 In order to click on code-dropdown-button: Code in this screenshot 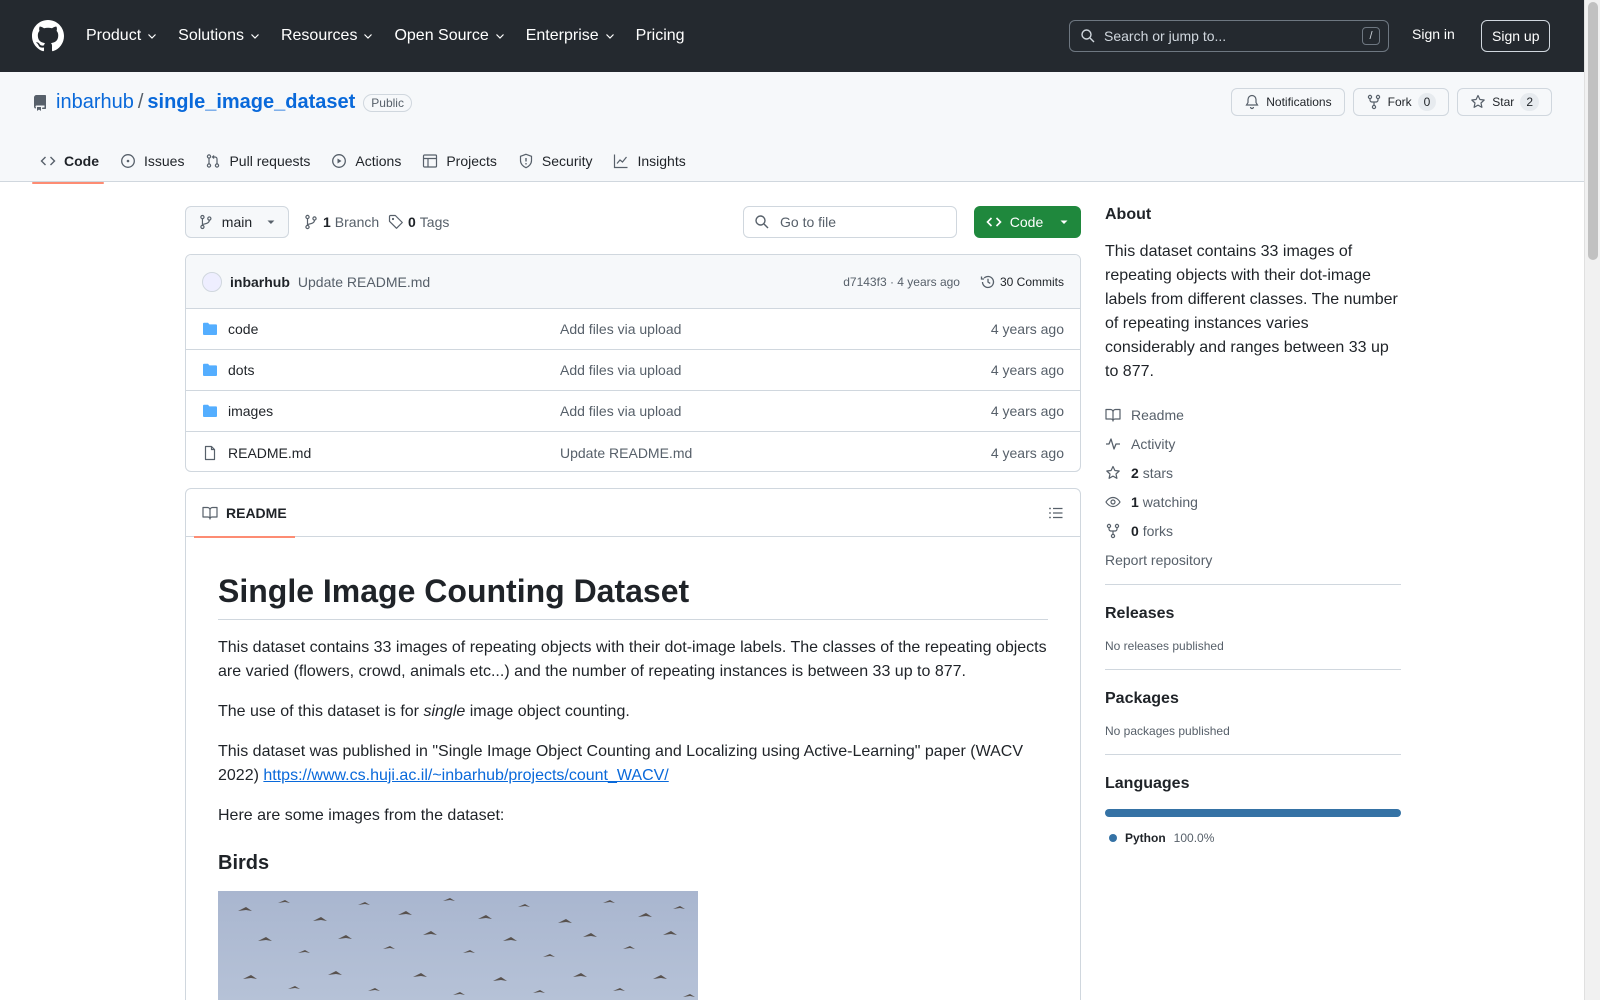, I will do `click(1027, 222)`.